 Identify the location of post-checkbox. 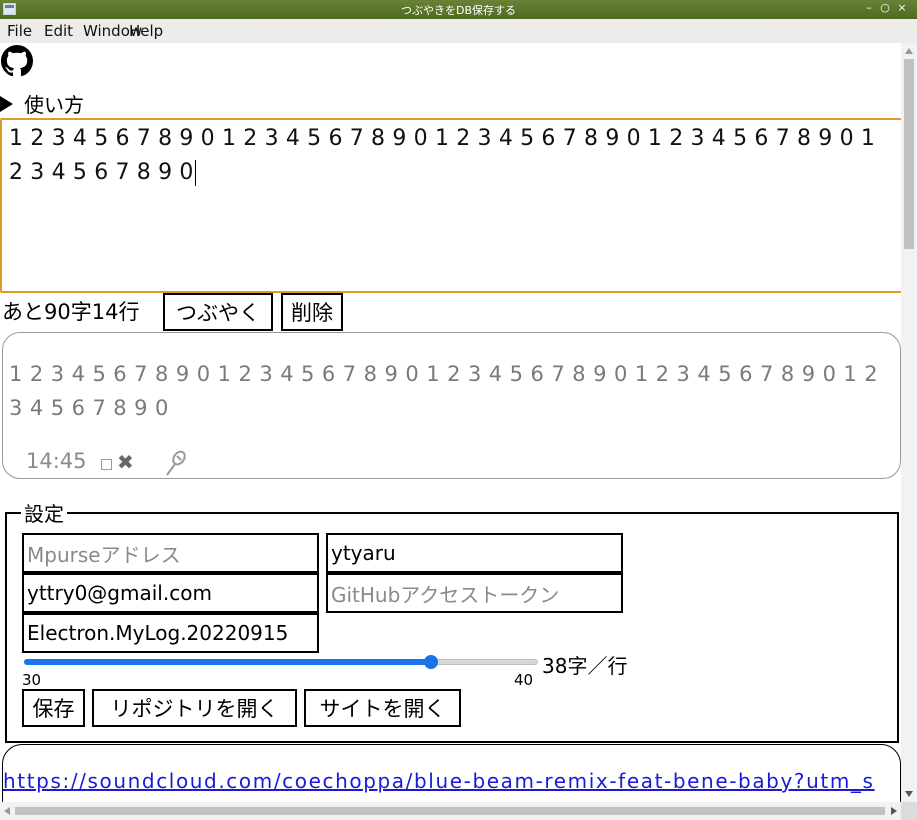
(106, 464).